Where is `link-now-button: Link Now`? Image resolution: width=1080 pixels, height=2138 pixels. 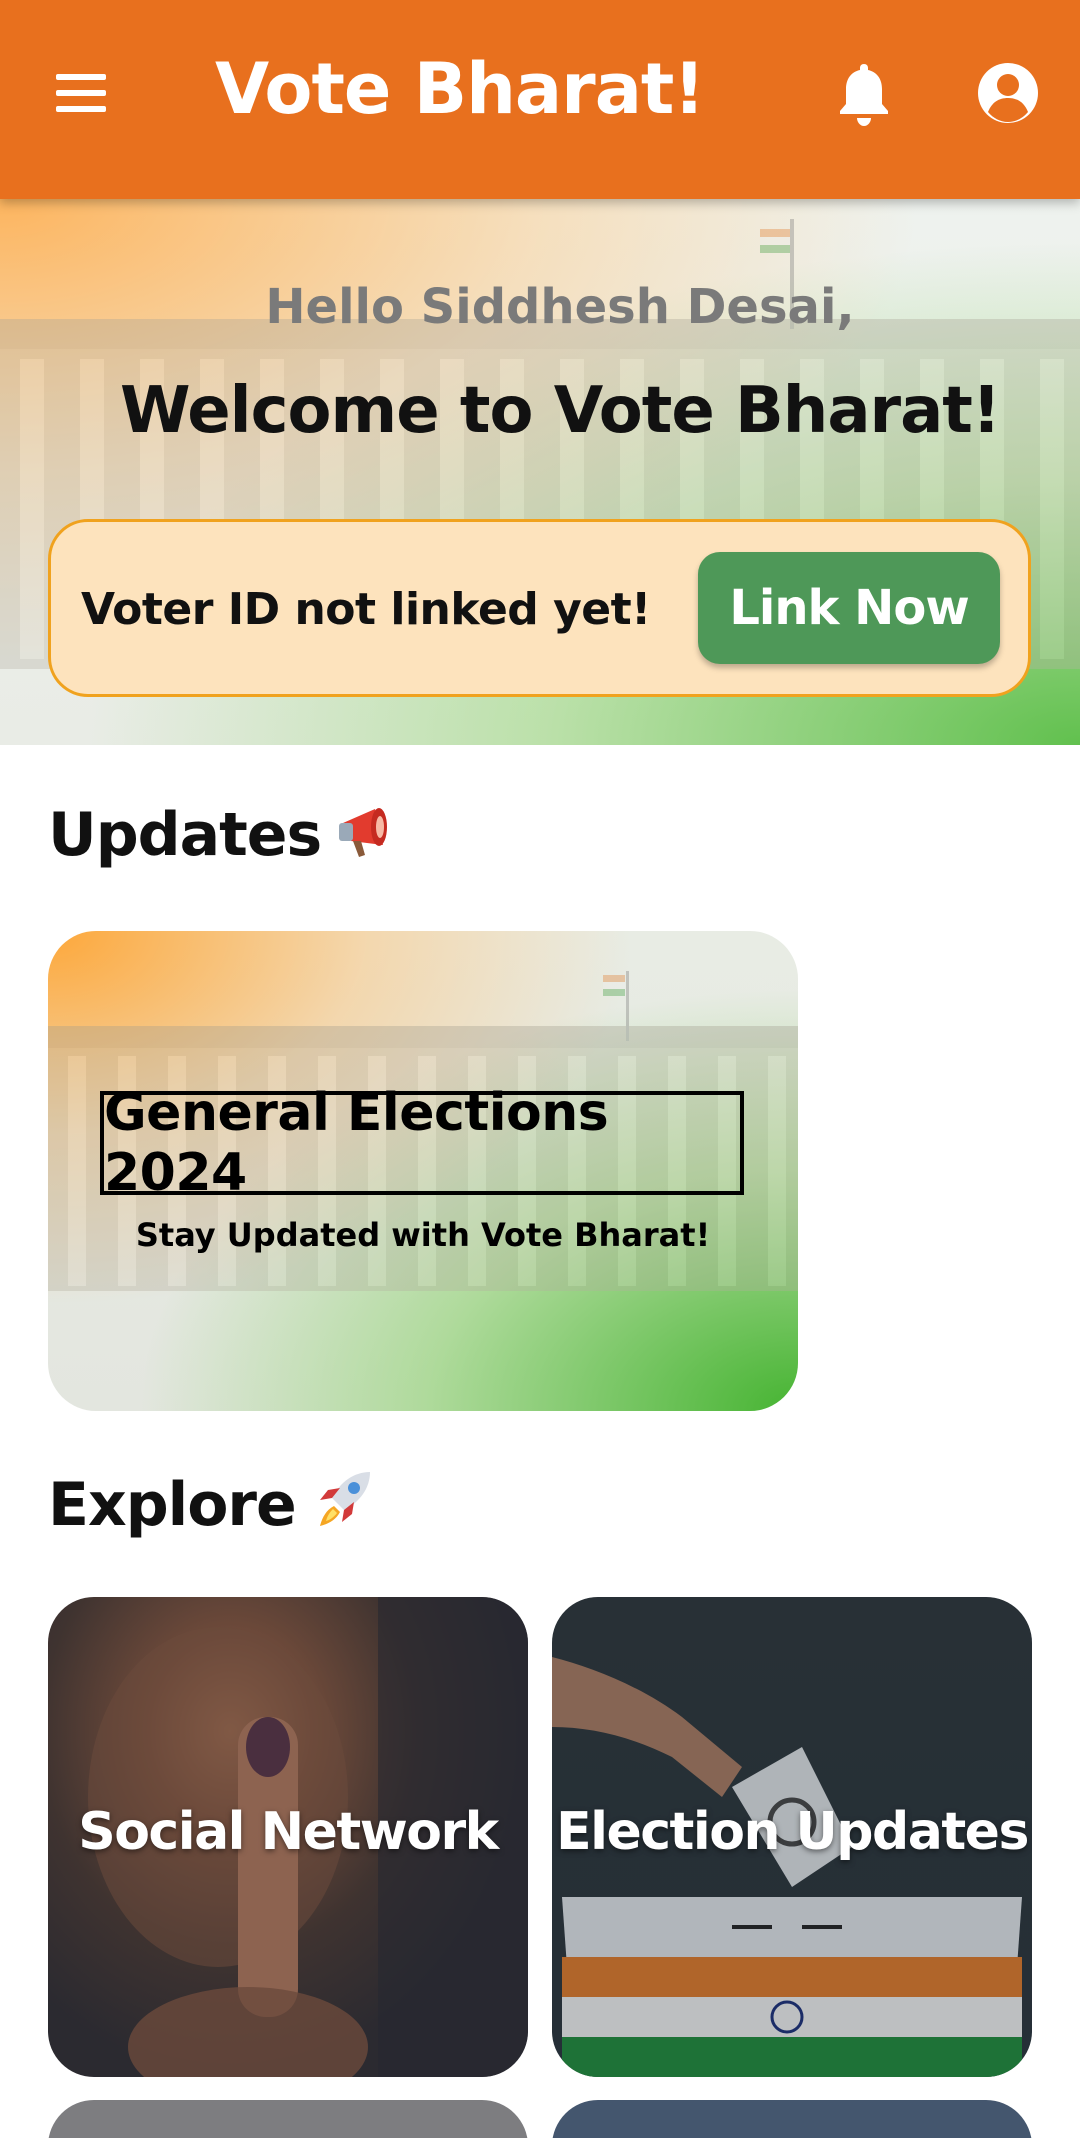 link-now-button: Link Now is located at coordinates (849, 608).